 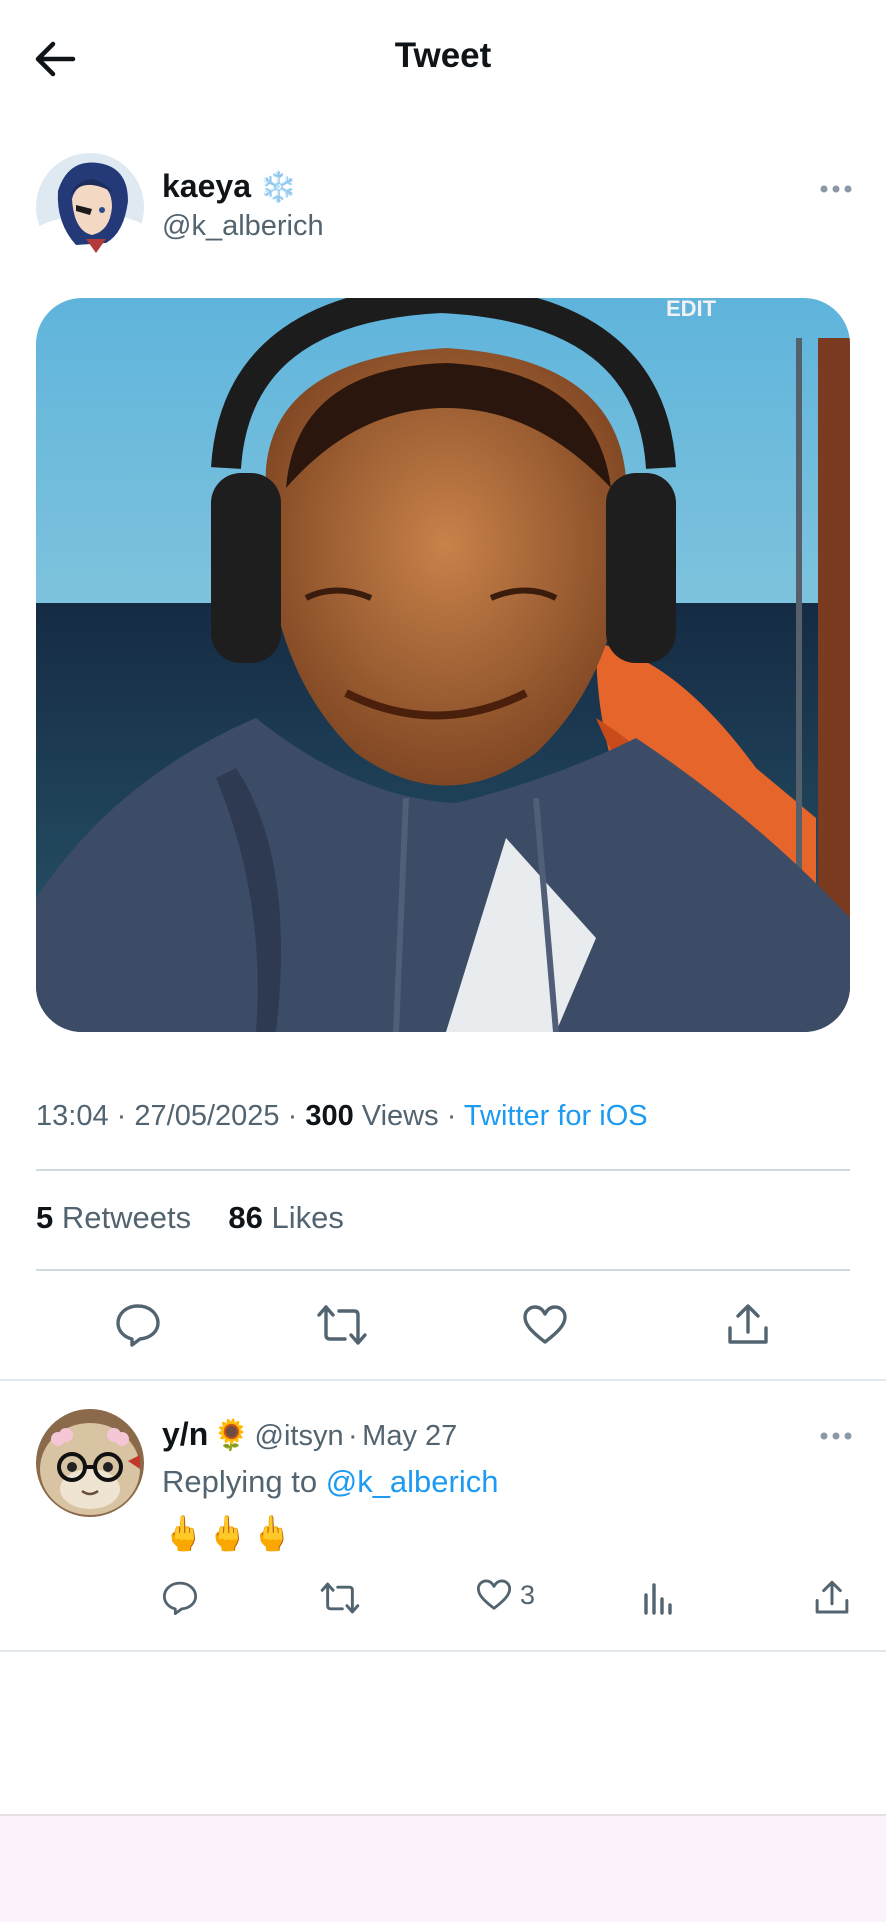 I want to click on reply-like-count: 3, so click(x=528, y=1594).